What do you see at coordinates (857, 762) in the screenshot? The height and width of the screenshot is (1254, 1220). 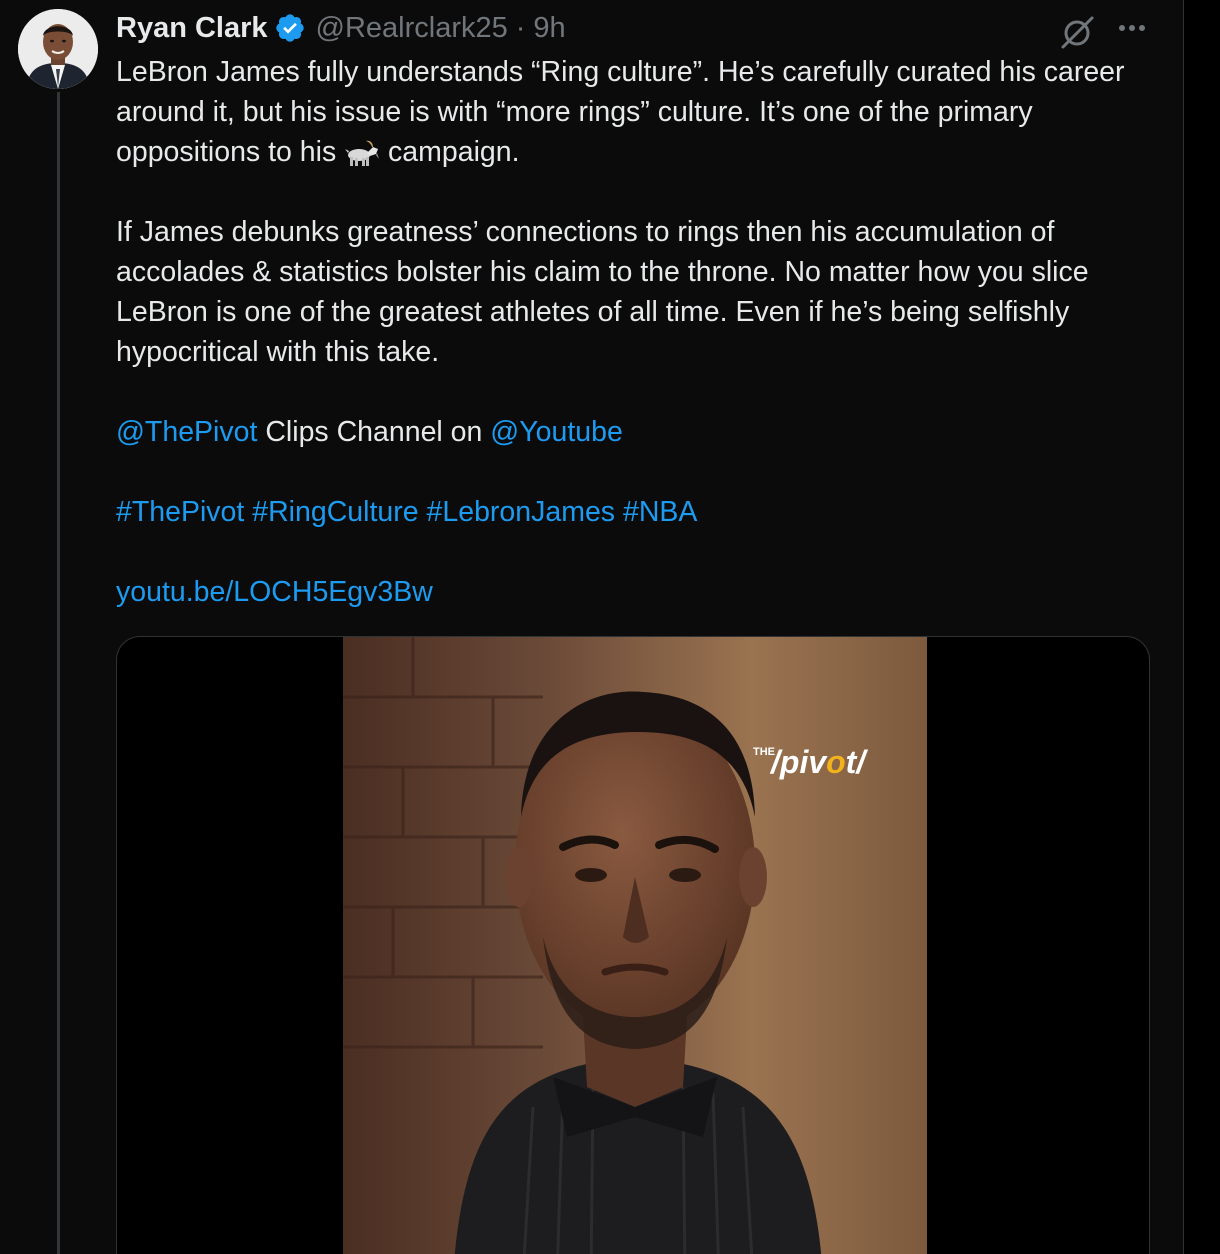 I see `logo-text-part-2: t/` at bounding box center [857, 762].